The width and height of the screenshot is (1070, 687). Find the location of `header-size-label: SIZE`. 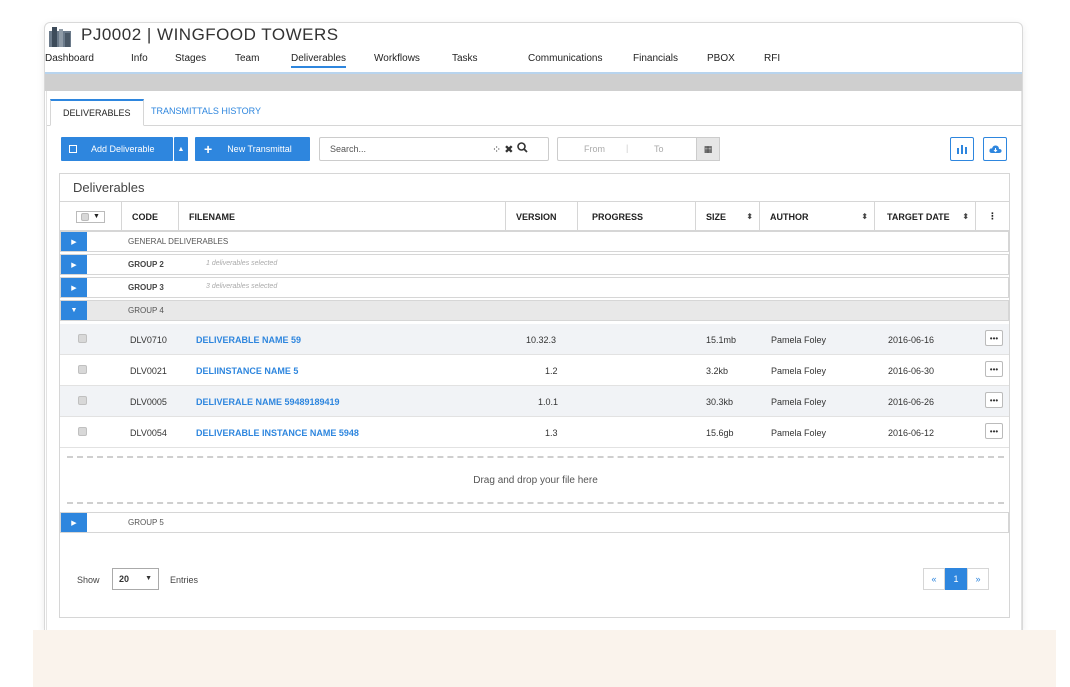

header-size-label: SIZE is located at coordinates (716, 216).